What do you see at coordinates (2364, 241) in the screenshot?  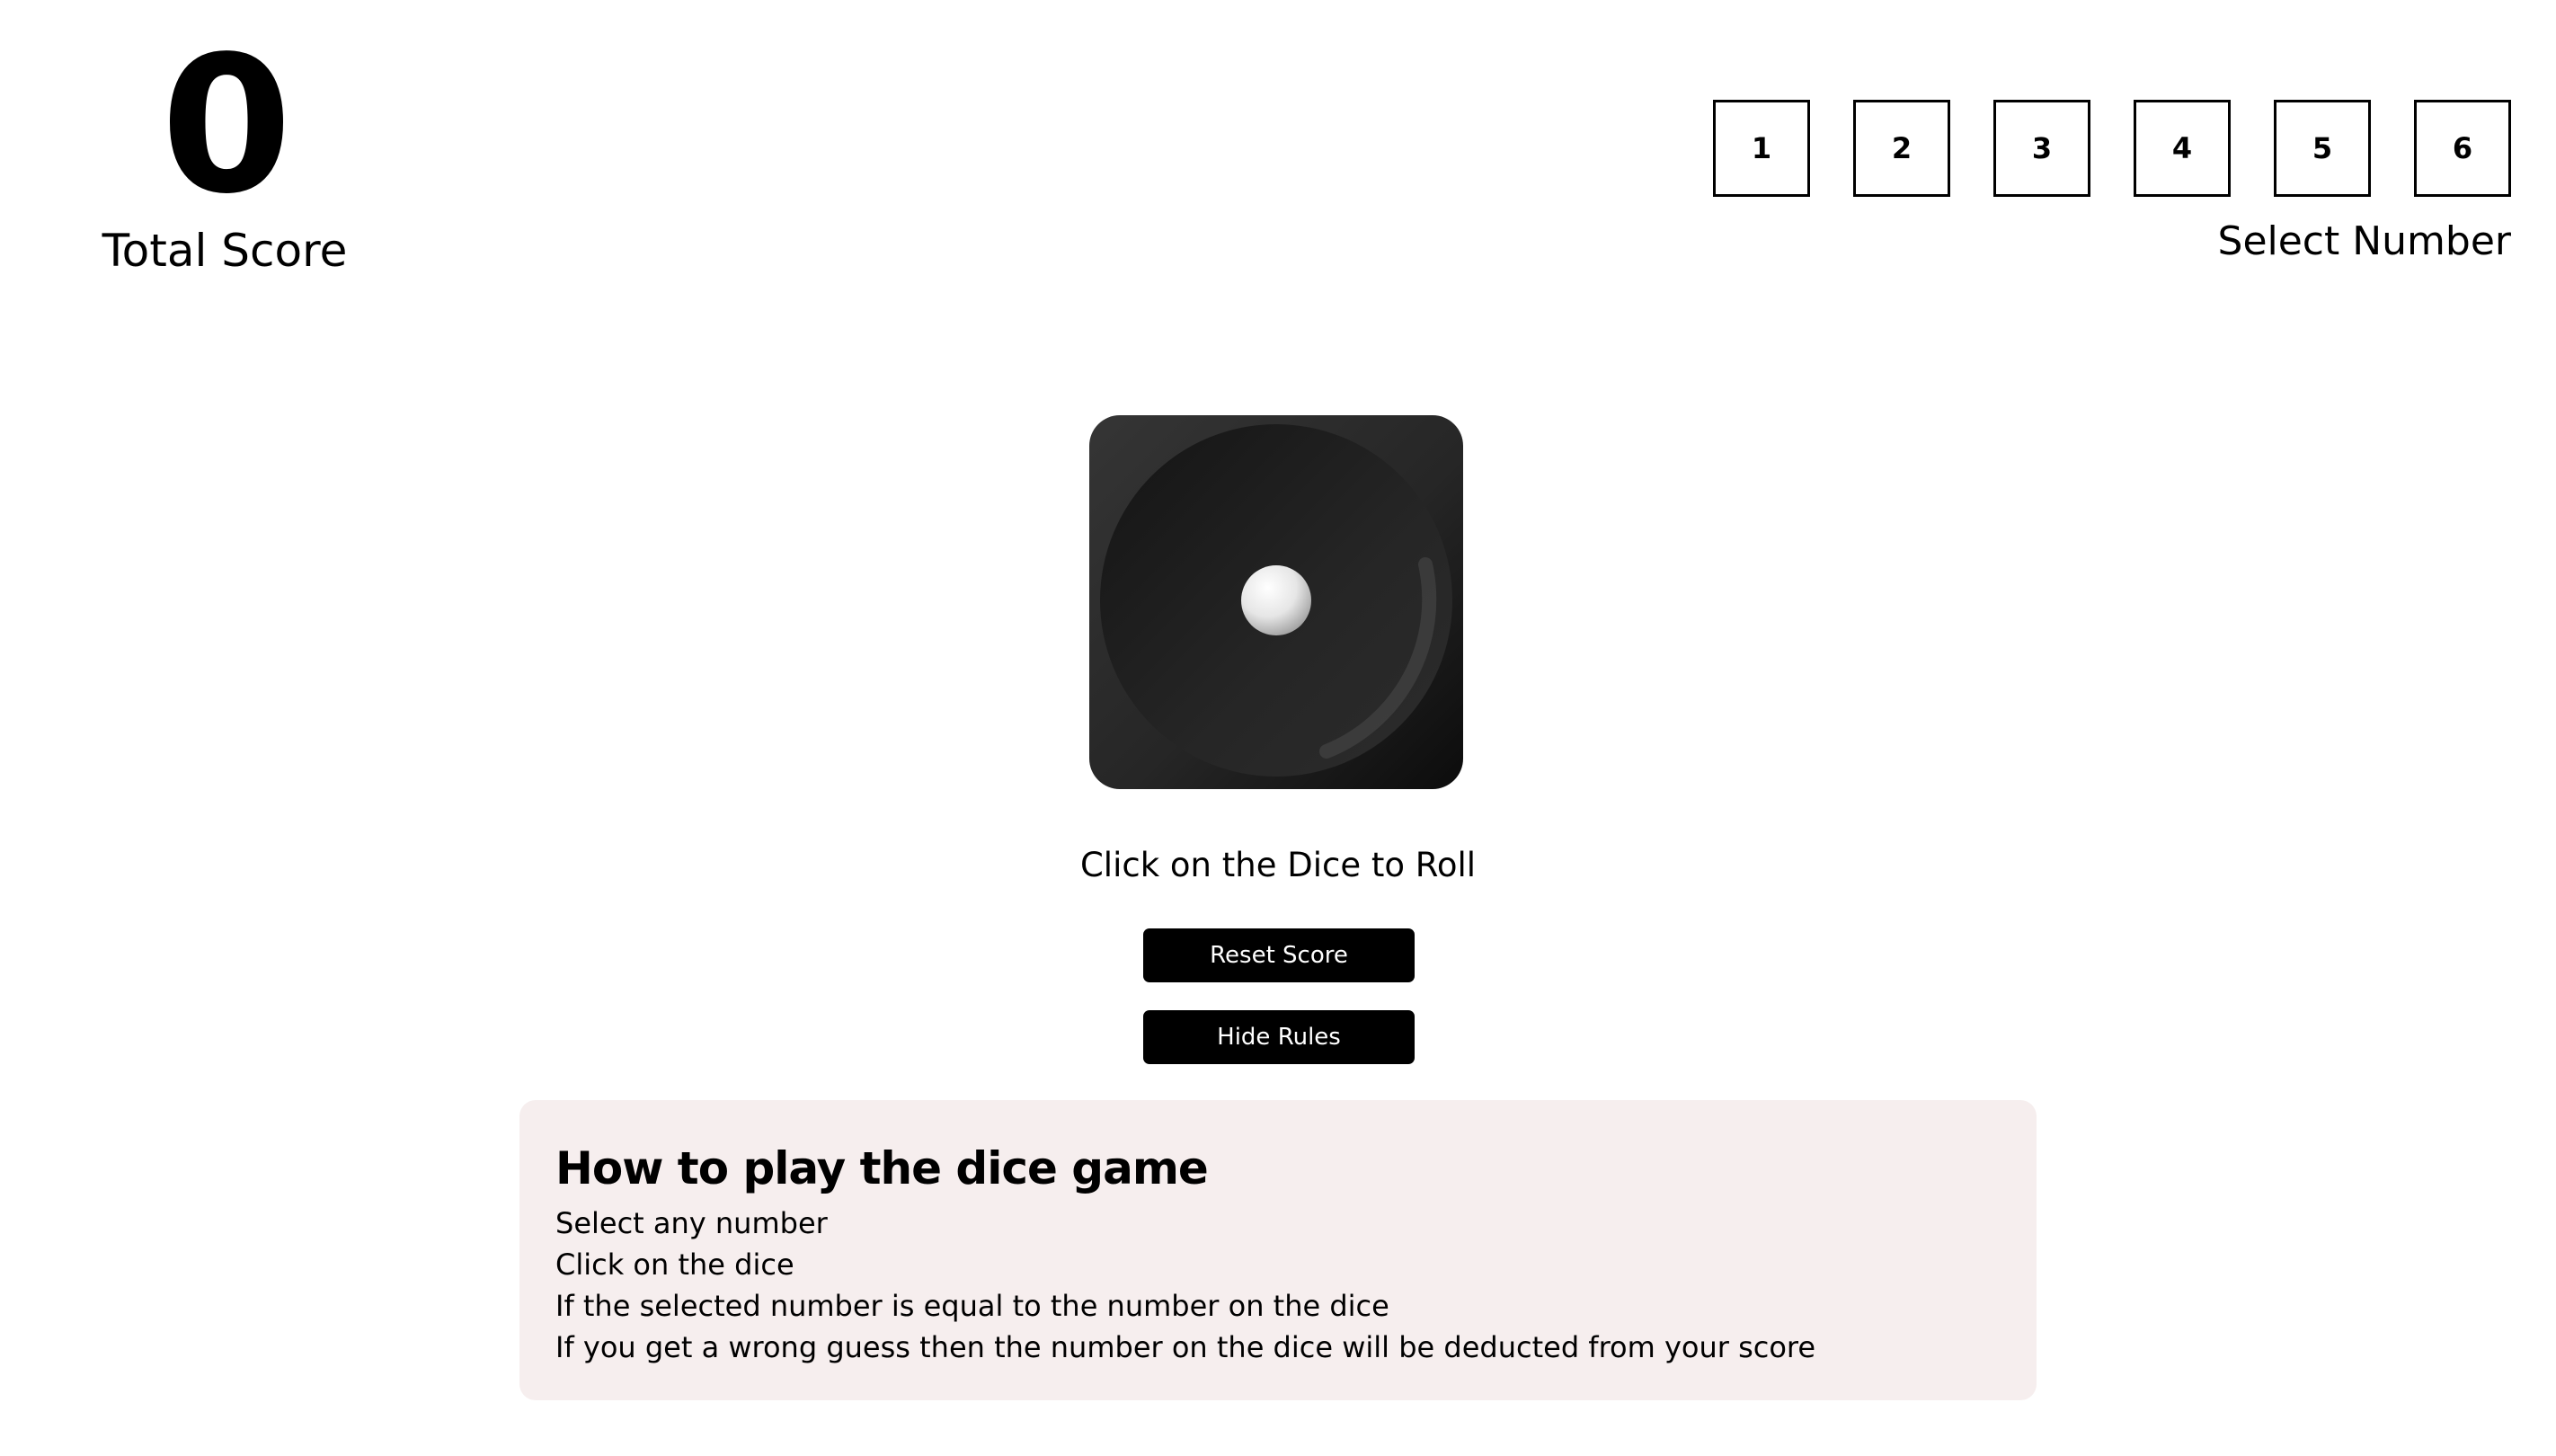 I see `select-number-label: Select Number` at bounding box center [2364, 241].